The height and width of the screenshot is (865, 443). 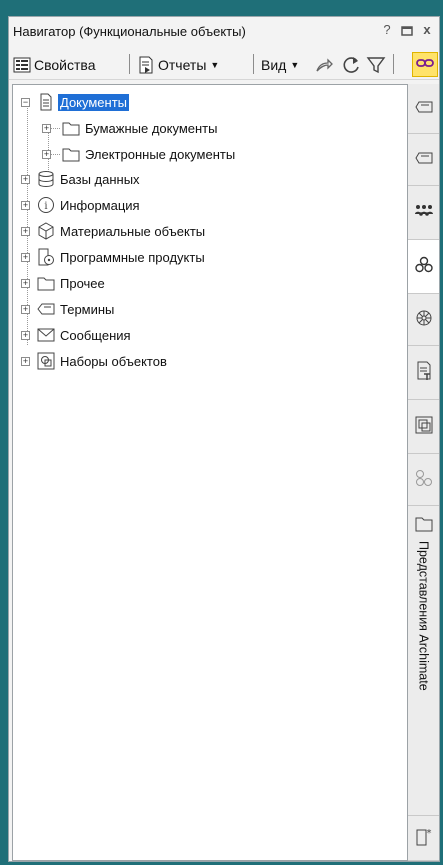 I want to click on help-button: ?, so click(x=387, y=31).